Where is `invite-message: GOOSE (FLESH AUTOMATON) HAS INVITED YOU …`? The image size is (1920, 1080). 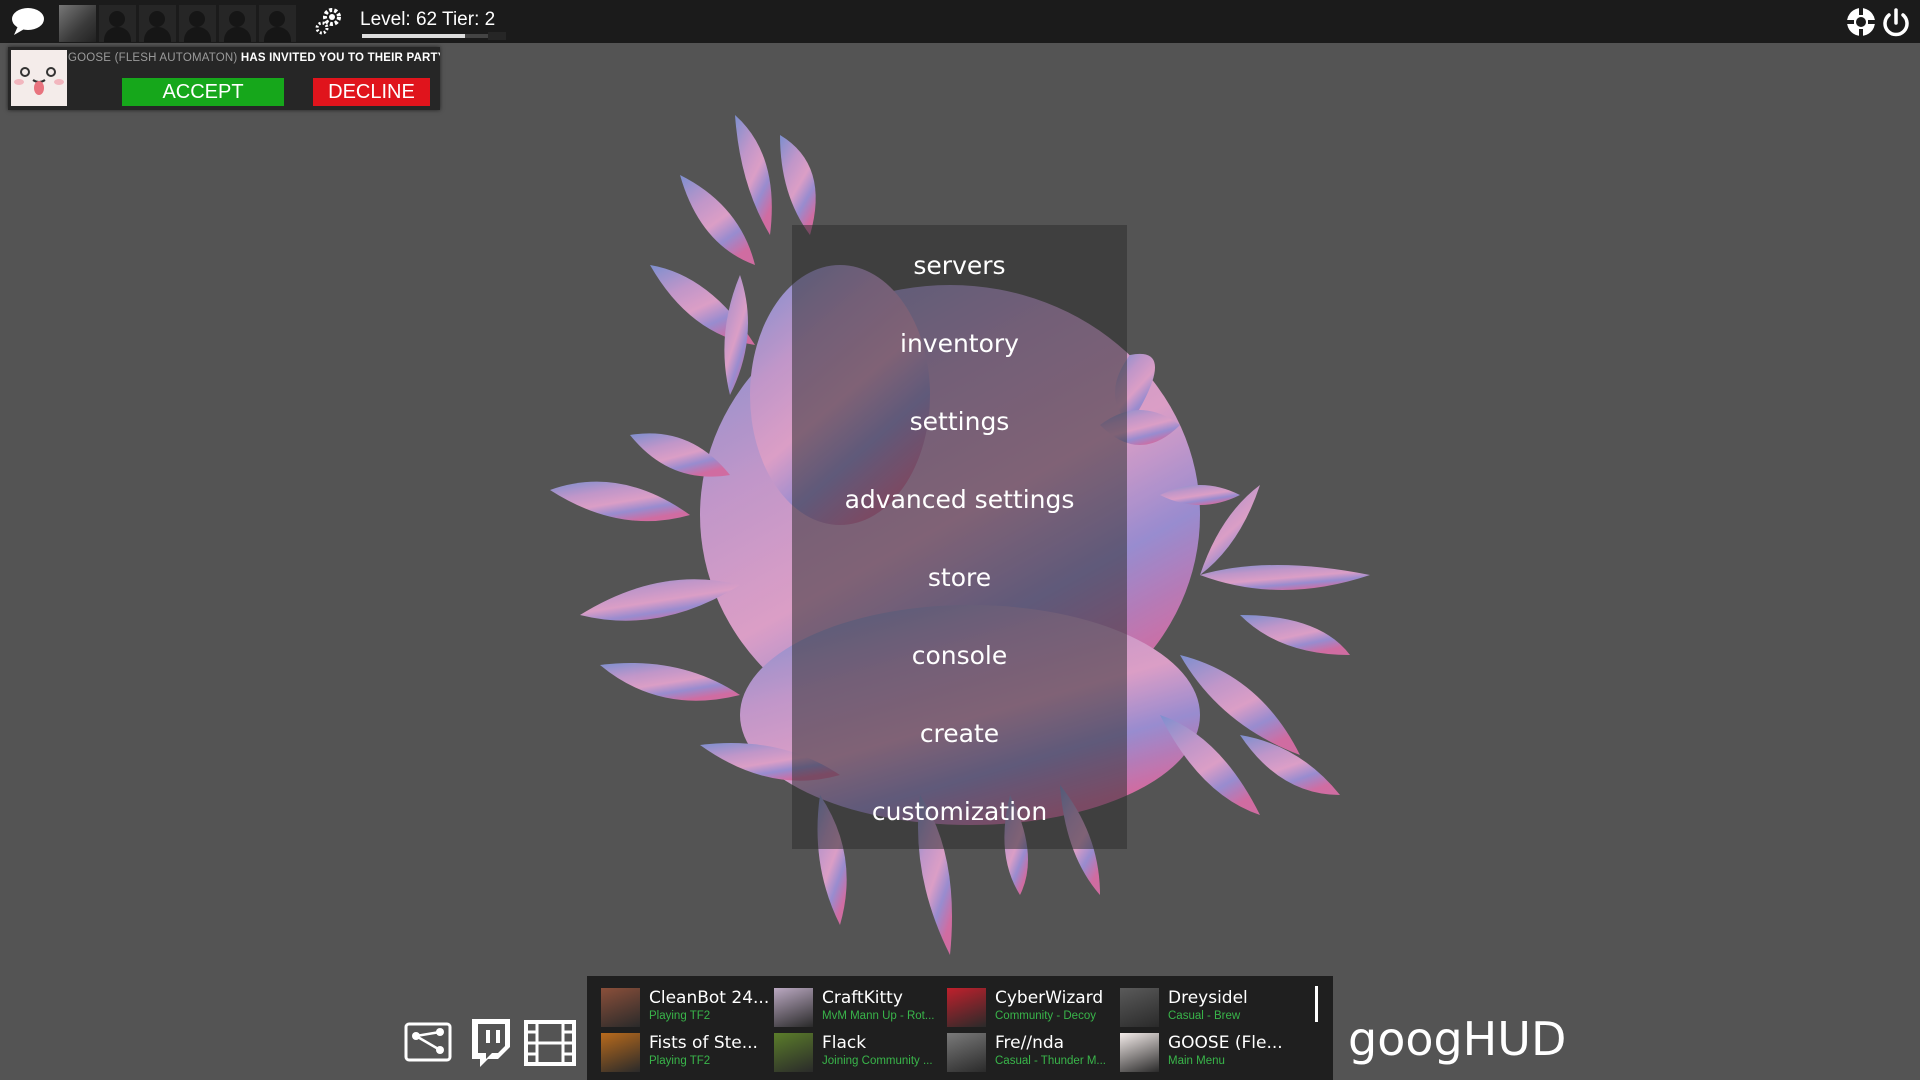
invite-message: GOOSE (FLESH AUTOMATON) HAS INVITED YOU … is located at coordinates (254, 58).